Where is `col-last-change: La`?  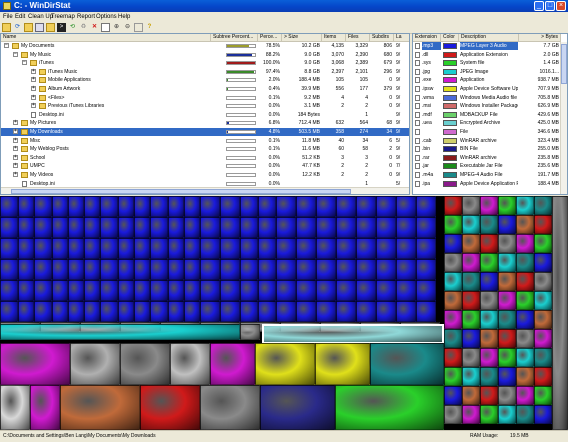 col-last-change: La is located at coordinates (401, 38).